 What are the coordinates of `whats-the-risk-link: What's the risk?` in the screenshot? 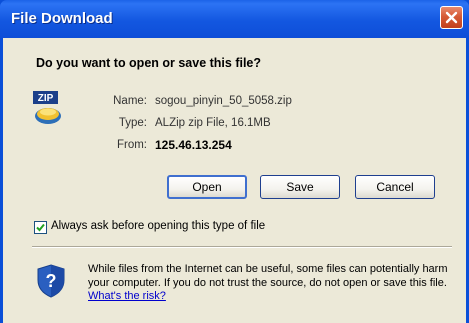 It's located at (127, 296).